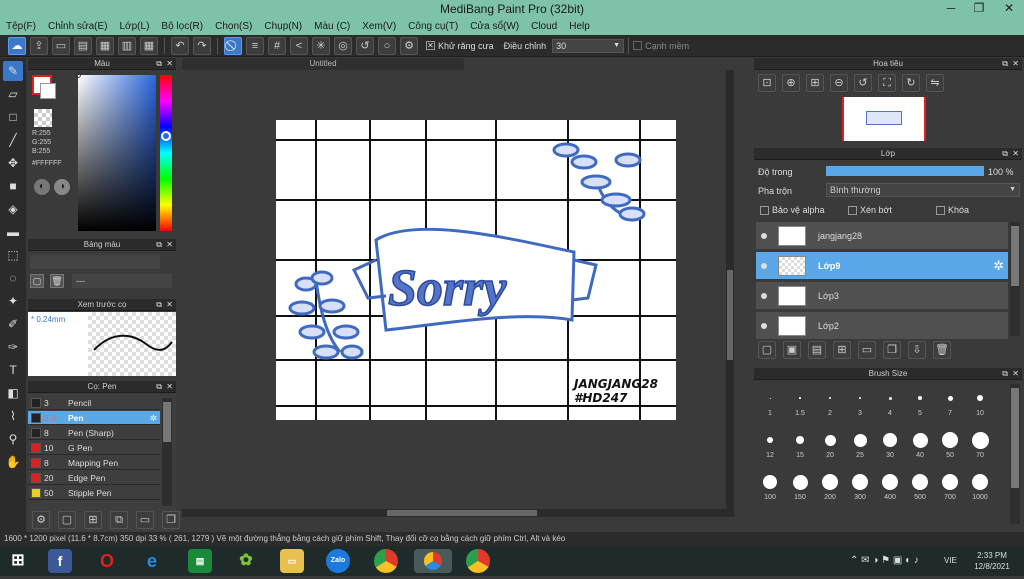  What do you see at coordinates (950, 401) in the screenshot?
I see `brush-size-option: 7` at bounding box center [950, 401].